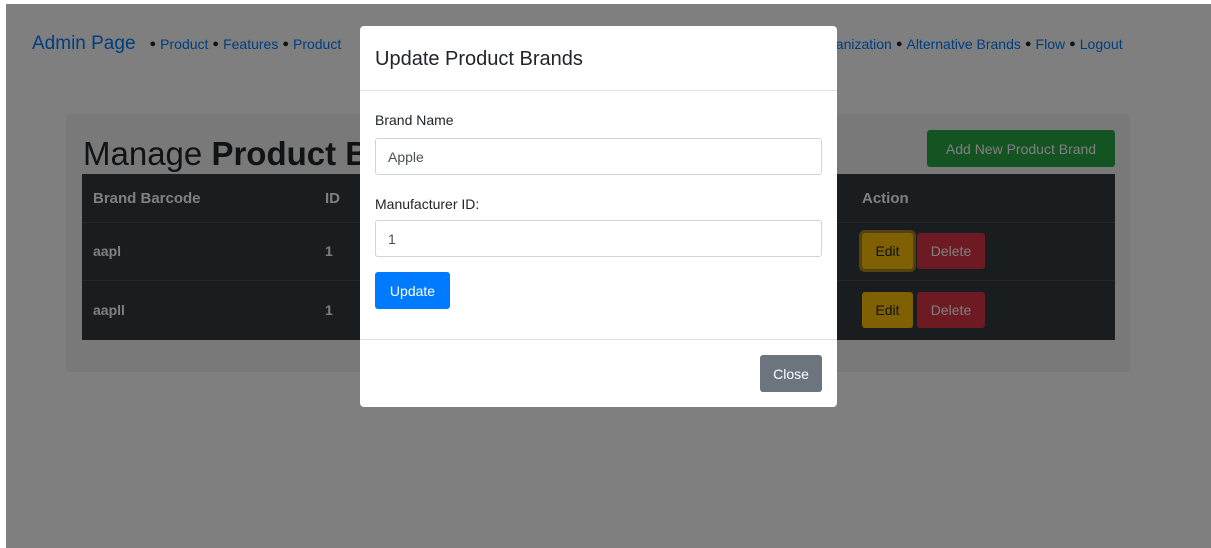 The height and width of the screenshot is (548, 1211). I want to click on update-button: Update, so click(412, 290).